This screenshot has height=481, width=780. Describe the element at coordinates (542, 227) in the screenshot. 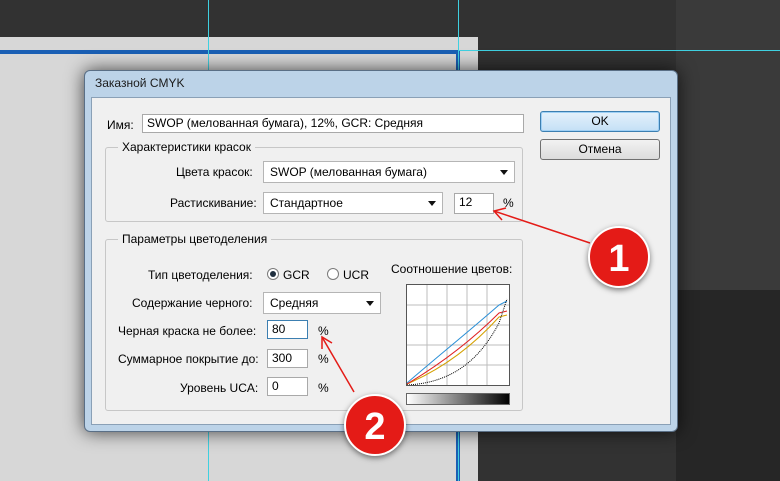

I see `arrow-1-line` at that location.